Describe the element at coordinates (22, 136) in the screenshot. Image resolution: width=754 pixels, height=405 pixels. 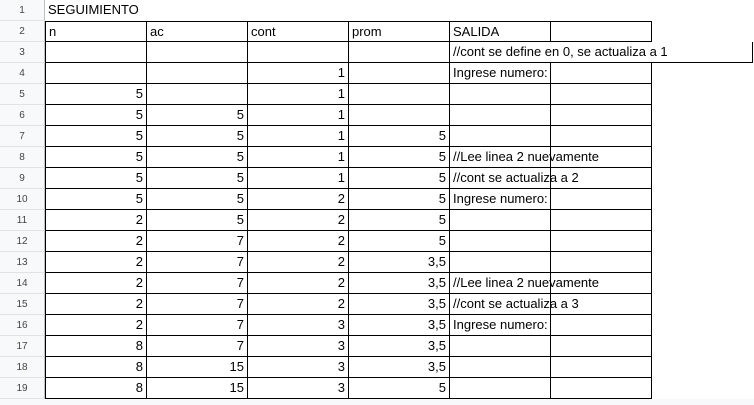
I see `row-number: 7` at that location.